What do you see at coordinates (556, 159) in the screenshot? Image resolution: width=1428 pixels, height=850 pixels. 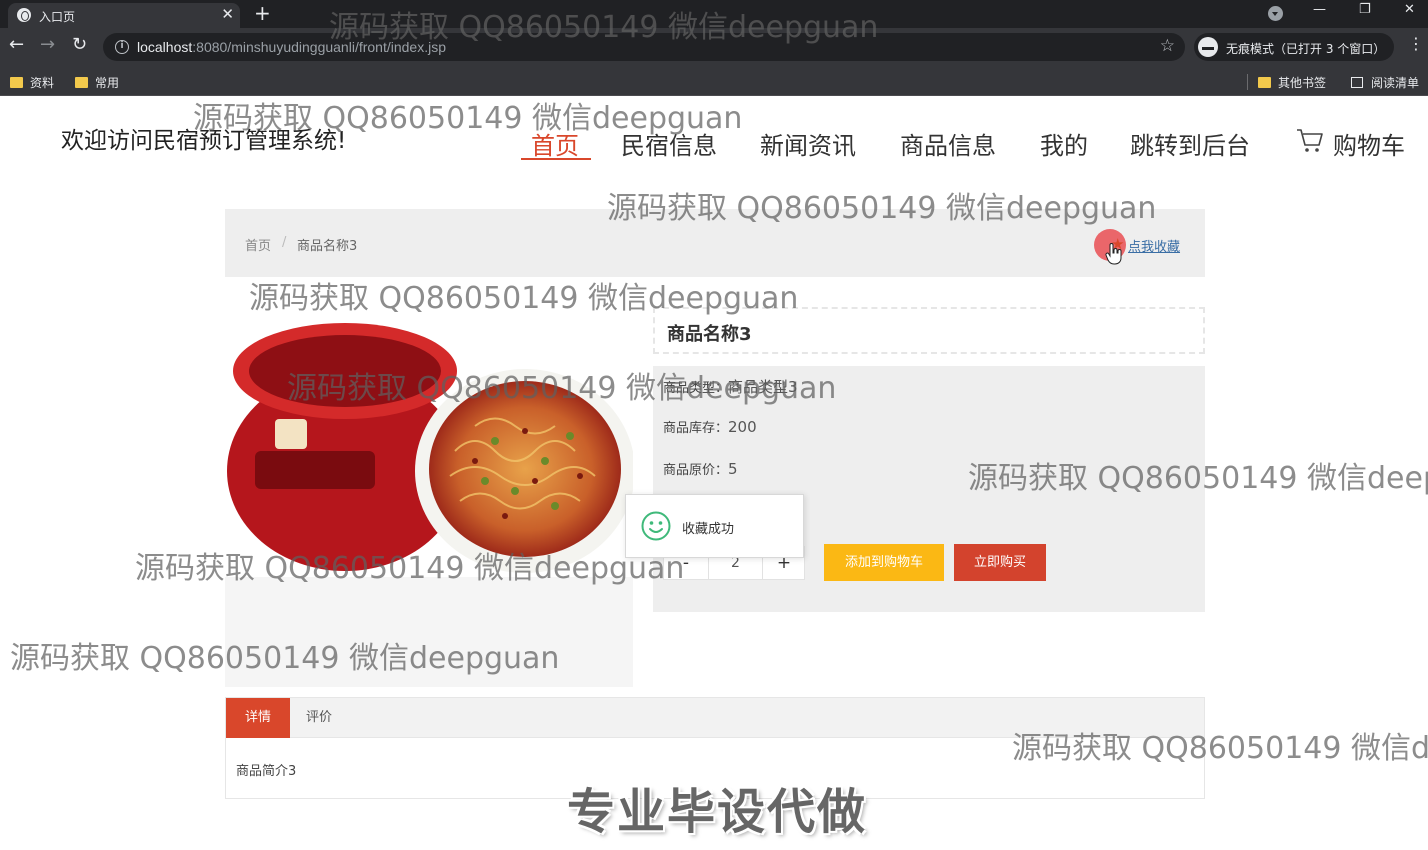 I see `nav-active-underline` at bounding box center [556, 159].